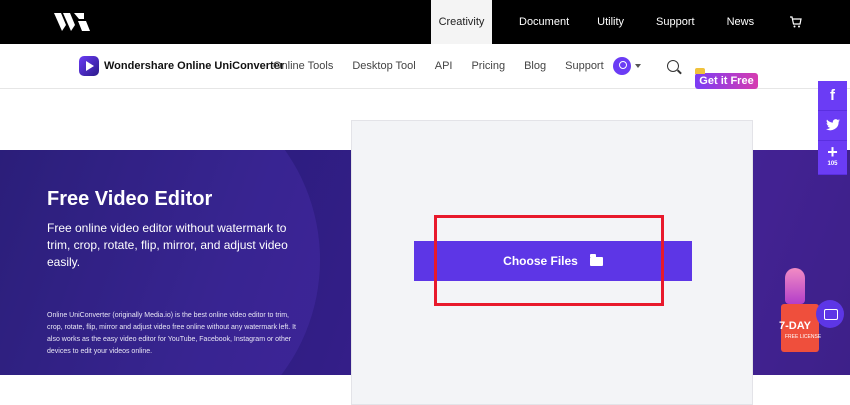  I want to click on get-it-free-badge: Get it Free, so click(726, 78).